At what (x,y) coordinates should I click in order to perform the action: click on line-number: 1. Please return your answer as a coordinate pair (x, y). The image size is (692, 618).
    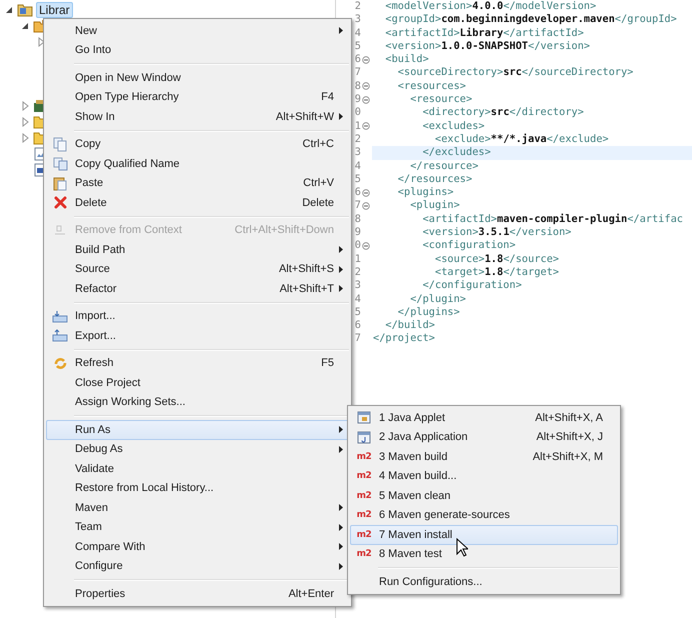
    Looking at the image, I should click on (358, 259).